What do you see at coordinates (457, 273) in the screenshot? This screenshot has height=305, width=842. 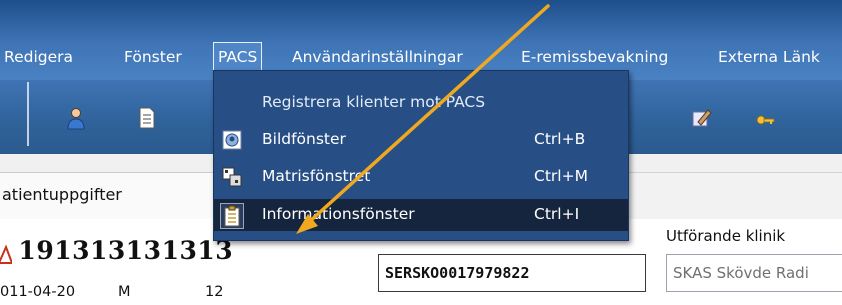 I see `referral-number-value: SERSKO0017979822` at bounding box center [457, 273].